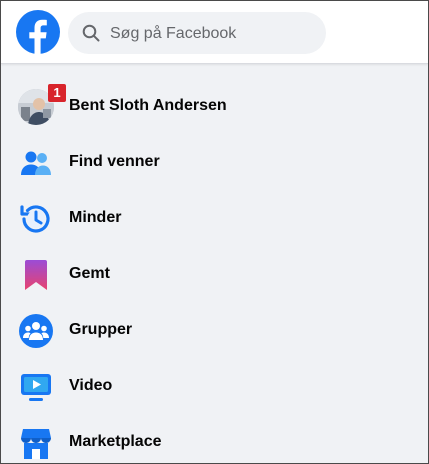  Describe the element at coordinates (36, 163) in the screenshot. I see `friends-icon` at that location.